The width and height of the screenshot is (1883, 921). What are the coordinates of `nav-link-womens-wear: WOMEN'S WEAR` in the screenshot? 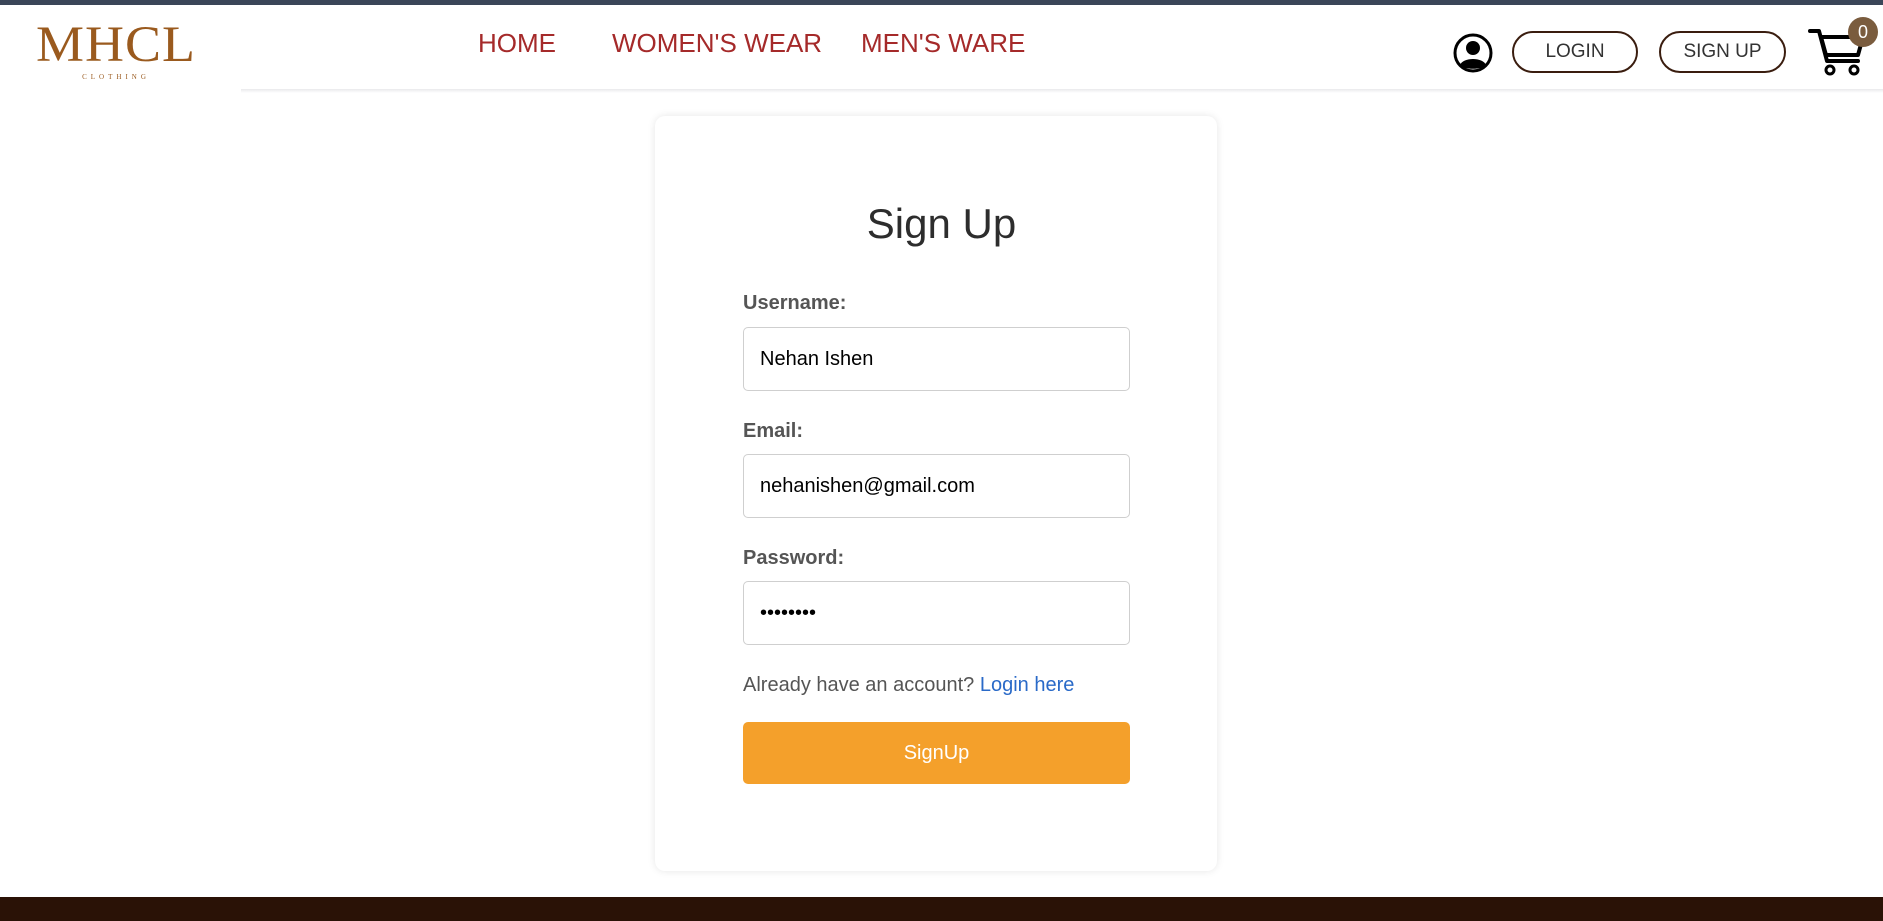 It's located at (717, 43).